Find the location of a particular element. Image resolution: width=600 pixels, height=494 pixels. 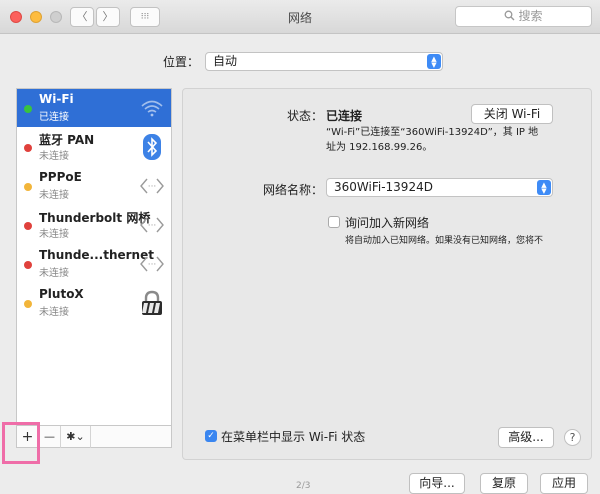

status-label: 状态： is located at coordinates (304, 116).